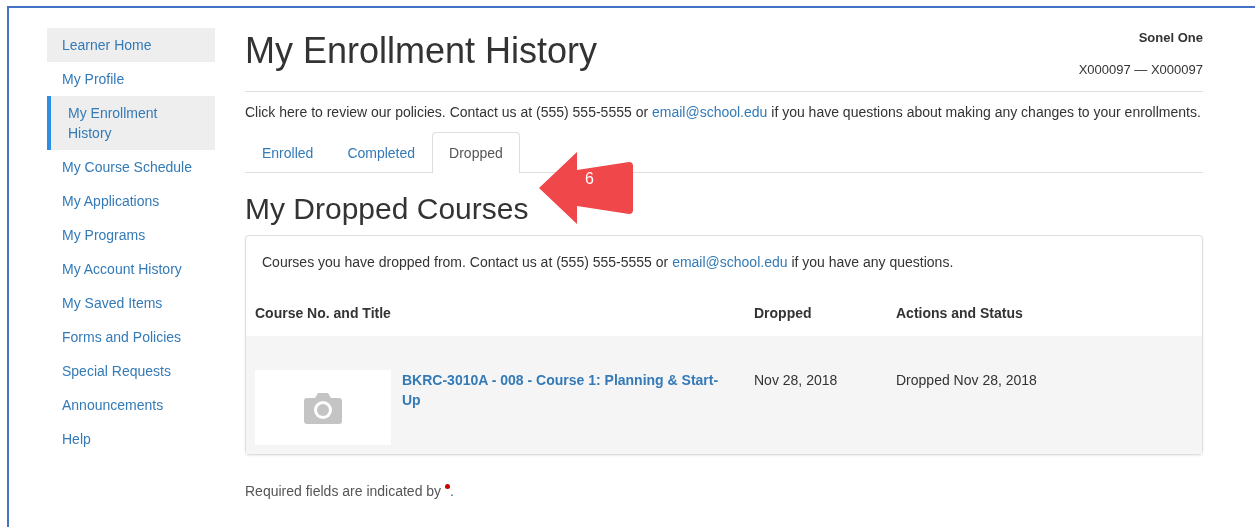 Image resolution: width=1255 pixels, height=527 pixels. I want to click on sidebar-item: My Course Schedule, so click(131, 167).